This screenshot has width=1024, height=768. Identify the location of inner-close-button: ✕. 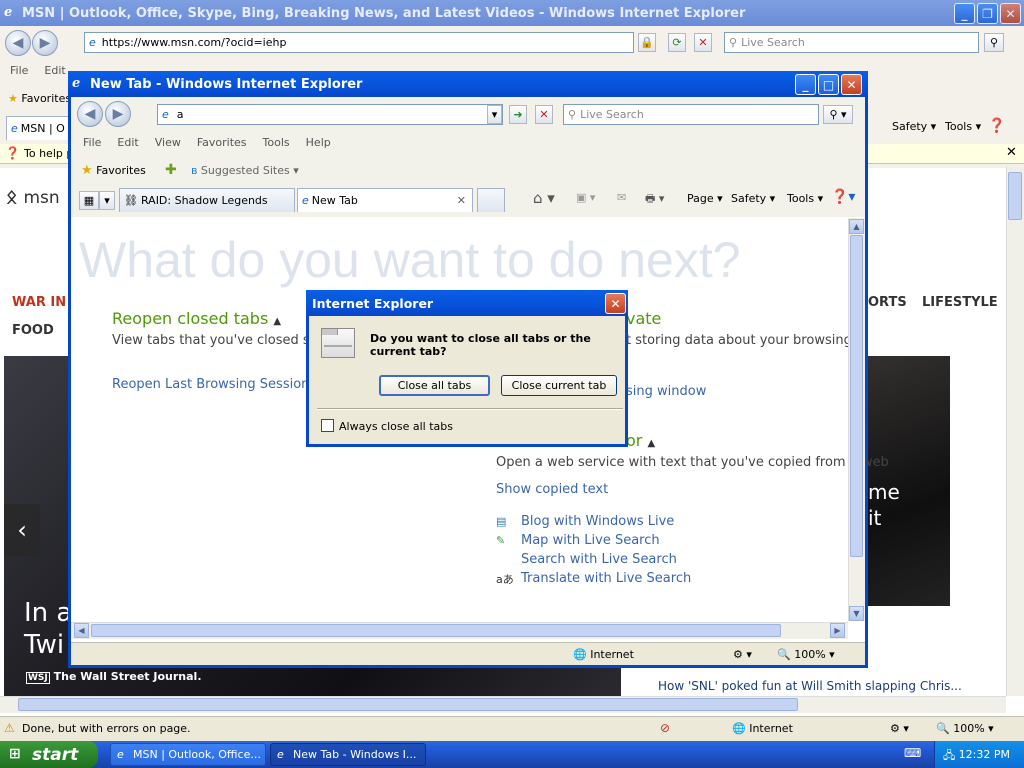
(851, 84).